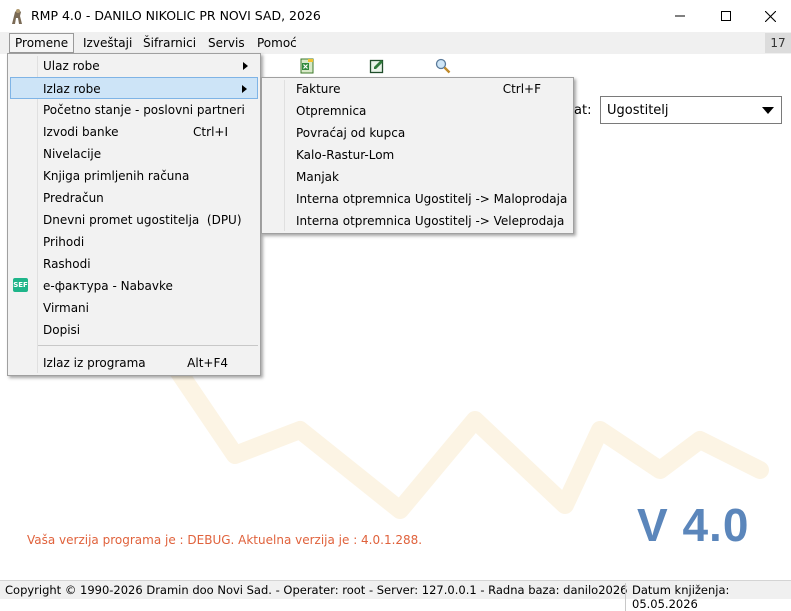  I want to click on menu-item-label: Izlaz iz programa, so click(94, 363).